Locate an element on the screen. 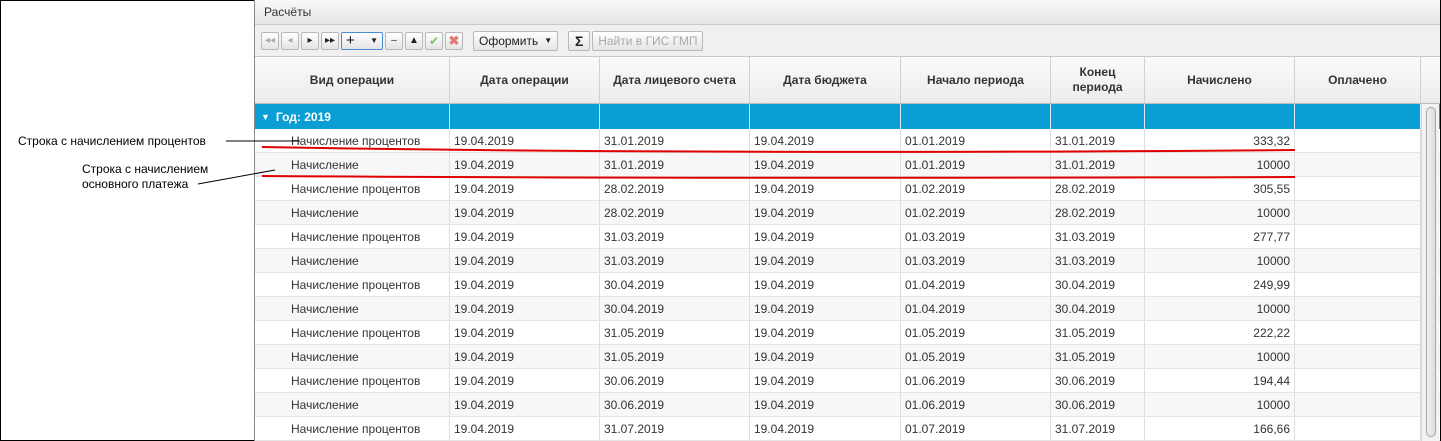 Image resolution: width=1441 pixels, height=441 pixels. annotation-principal-row: Строка с начислением основного платежа is located at coordinates (145, 177).